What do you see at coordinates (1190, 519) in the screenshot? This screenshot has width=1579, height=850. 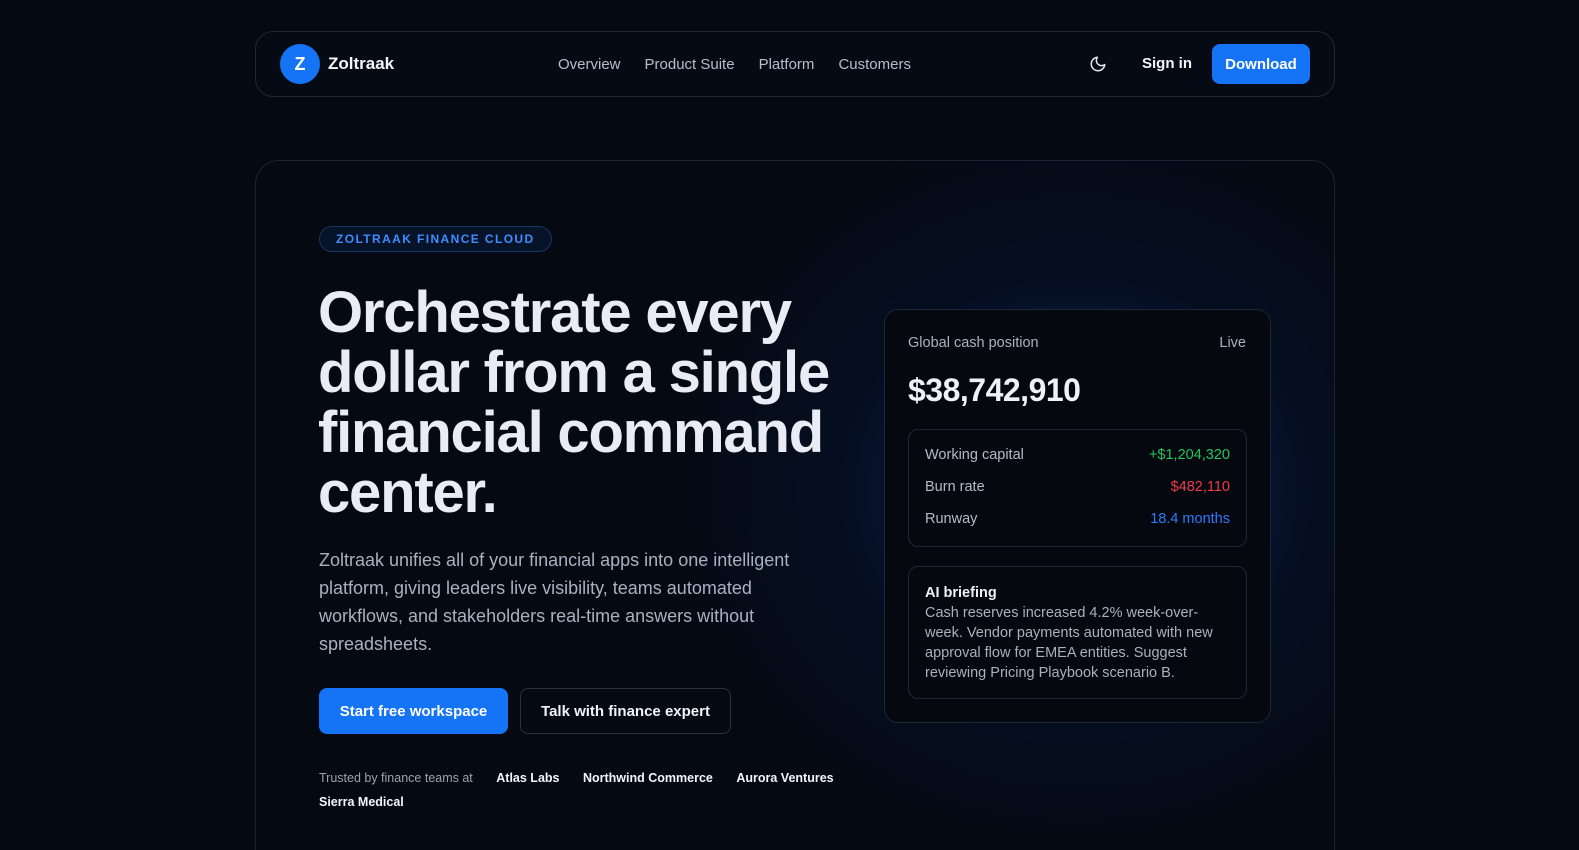 I see `metric-value: 18.4 months` at bounding box center [1190, 519].